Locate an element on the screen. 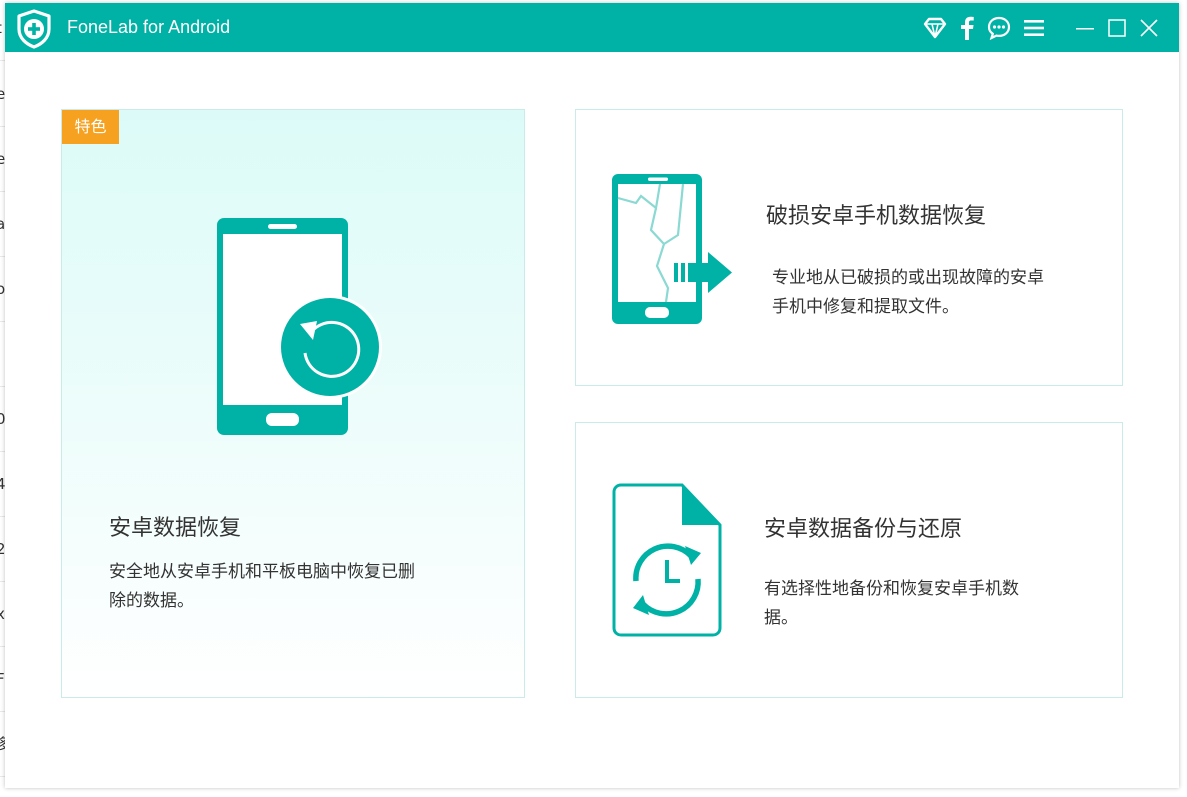 The height and width of the screenshot is (797, 1187). card-description-line: 除的数据。 is located at coordinates (151, 601).